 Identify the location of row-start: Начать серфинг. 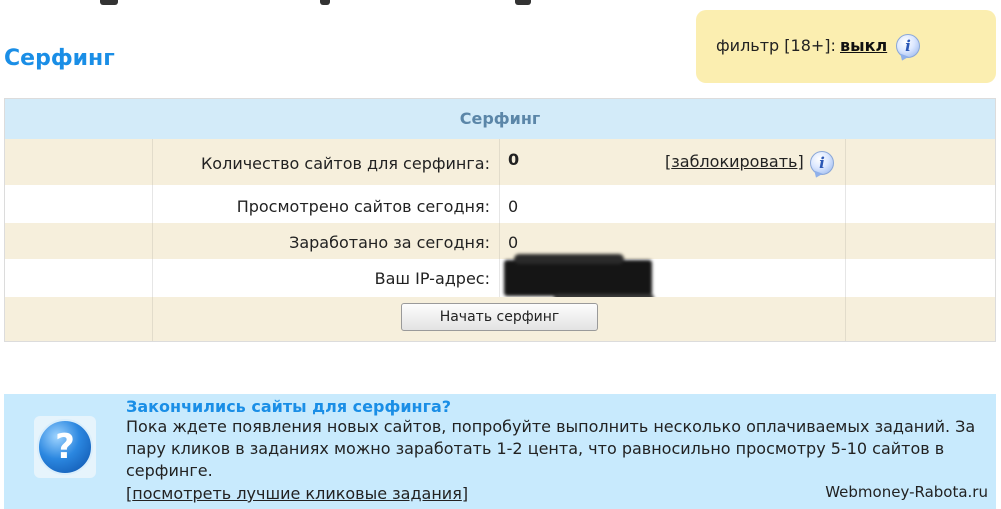
(500, 319).